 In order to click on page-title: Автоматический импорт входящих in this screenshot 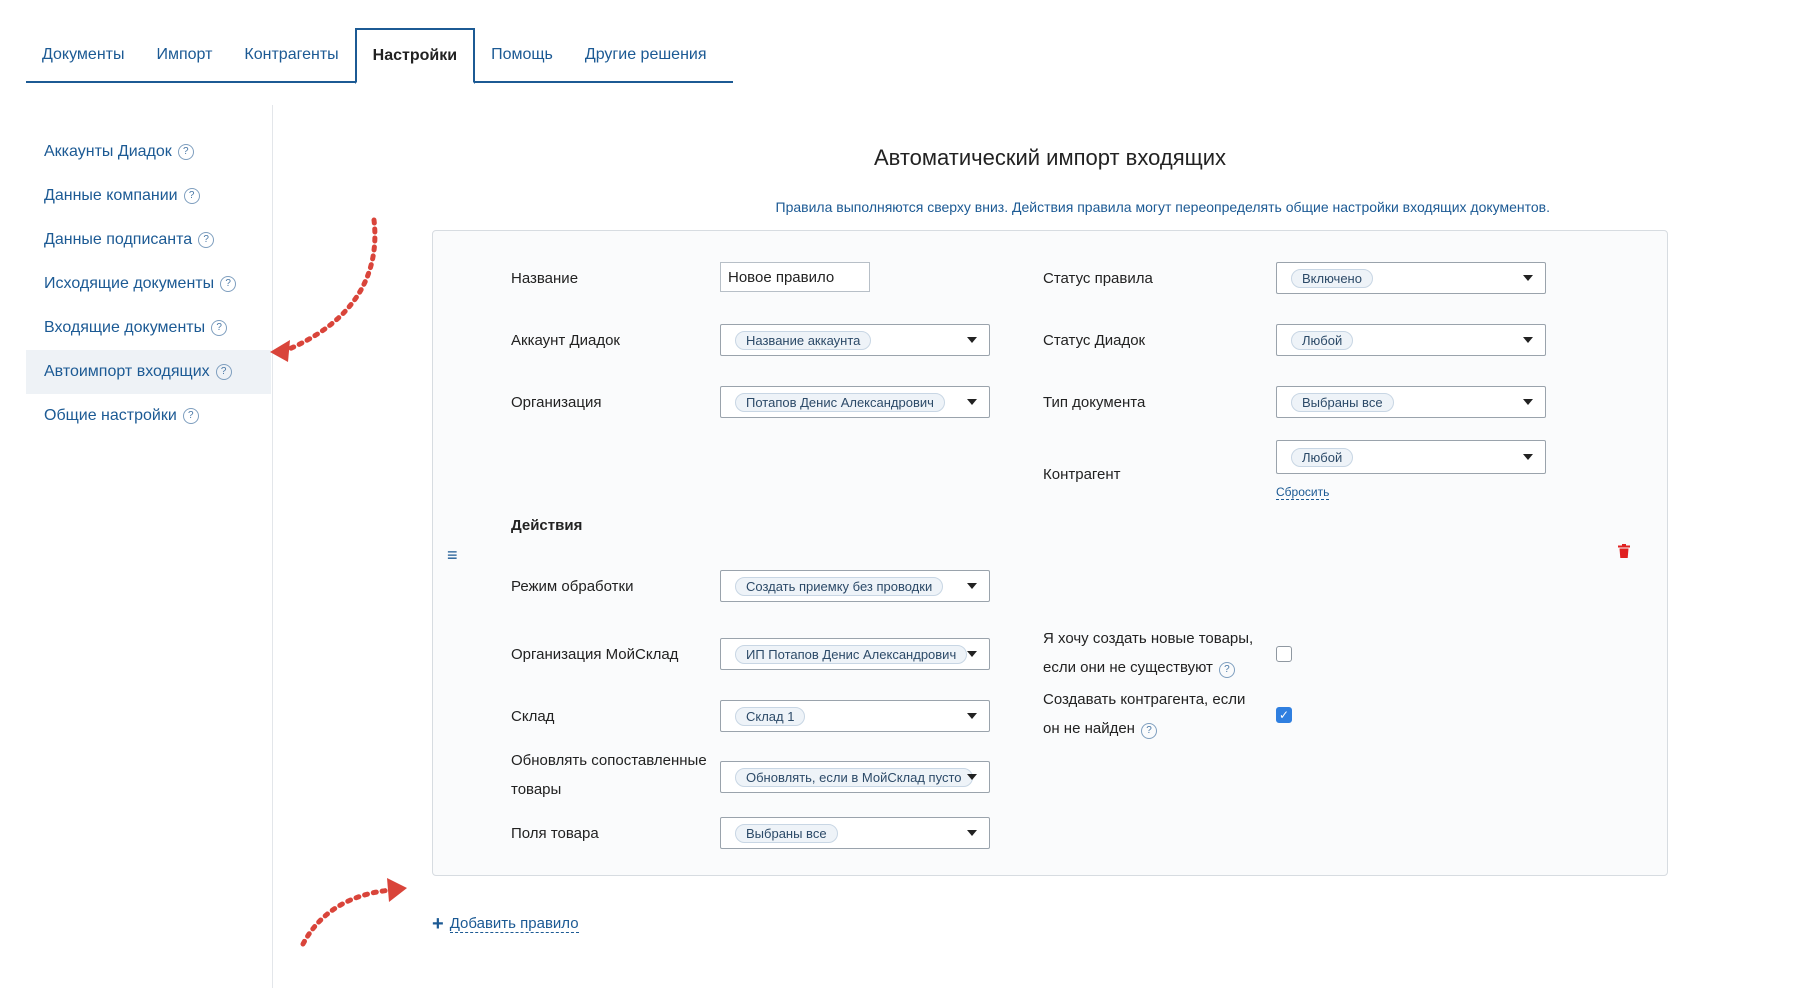, I will do `click(1050, 157)`.